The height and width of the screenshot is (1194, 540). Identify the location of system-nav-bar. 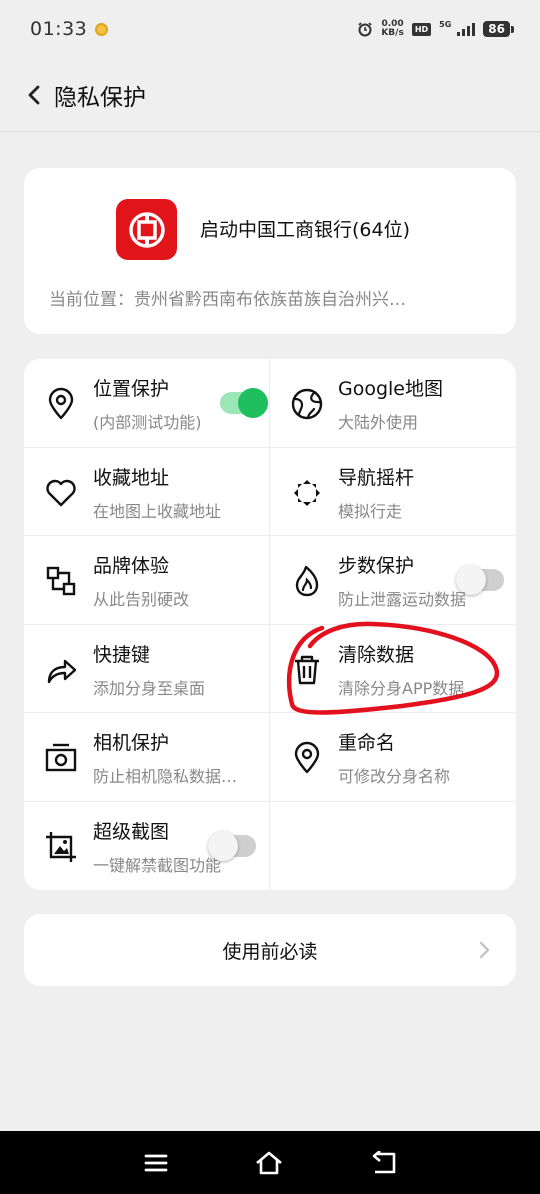
(270, 1162).